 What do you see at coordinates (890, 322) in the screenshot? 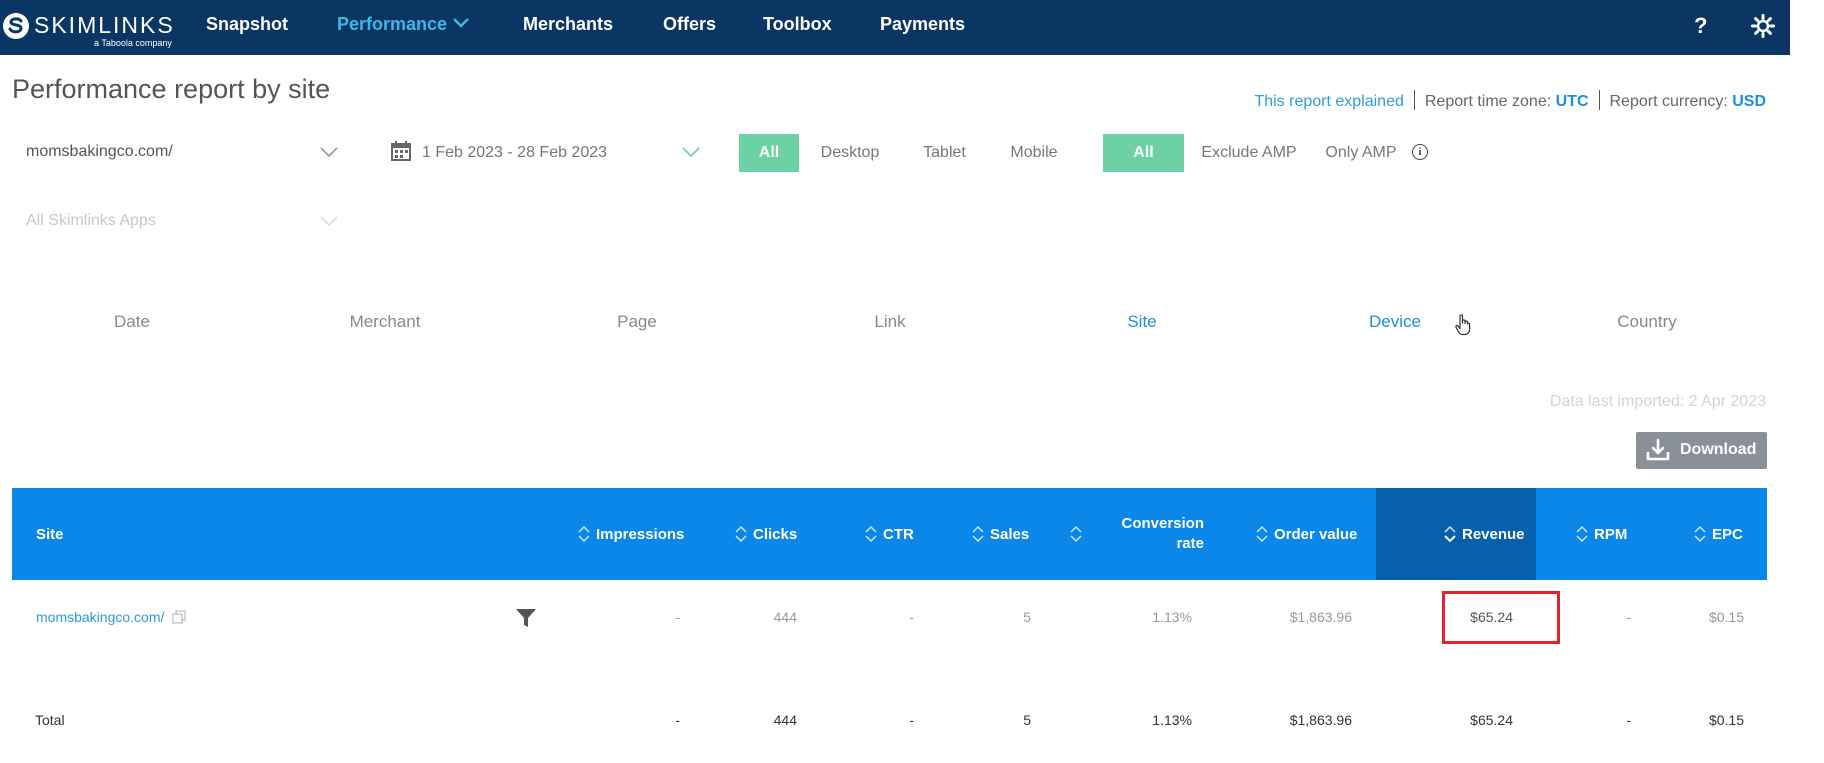
I see `tab-link: Link` at bounding box center [890, 322].